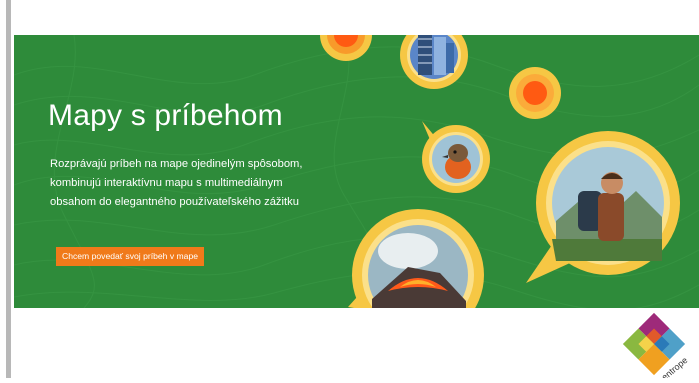 This screenshot has width=699, height=383. I want to click on orange-accent-circle-top, so click(346, 50).